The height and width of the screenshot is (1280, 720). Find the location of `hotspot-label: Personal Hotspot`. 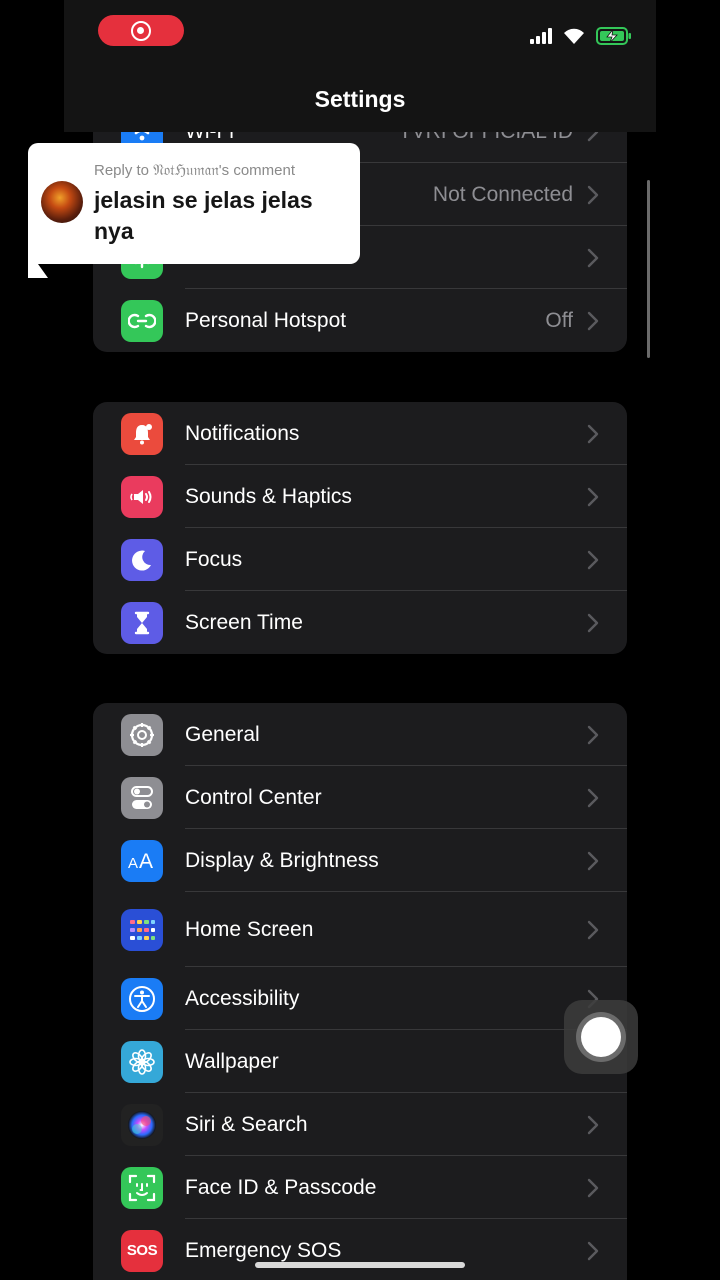

hotspot-label: Personal Hotspot is located at coordinates (266, 320).